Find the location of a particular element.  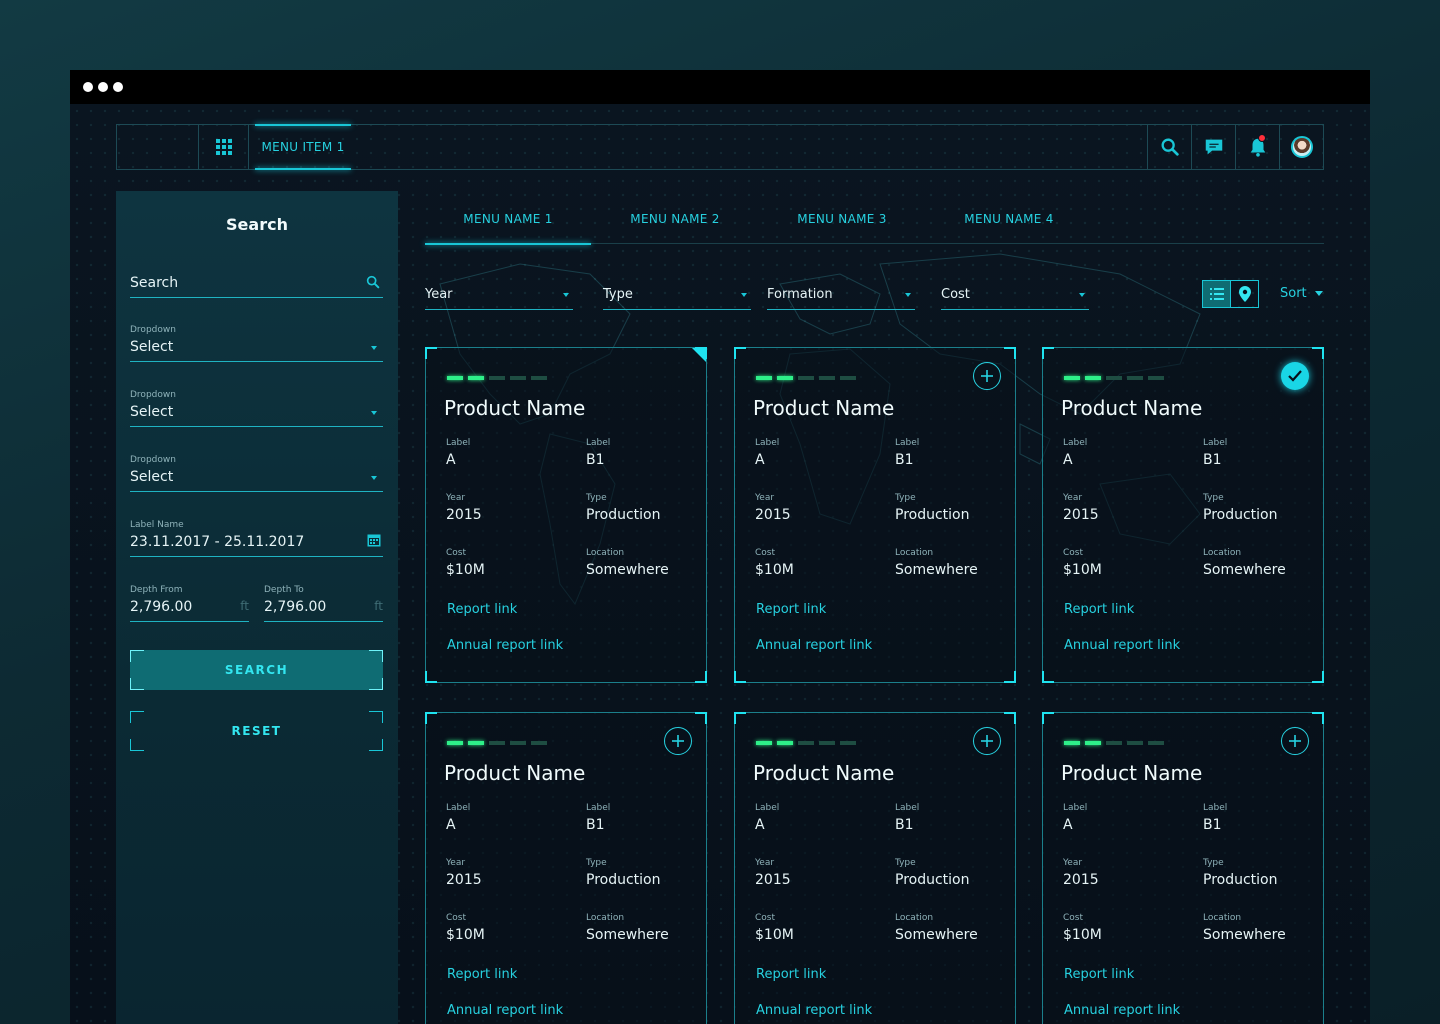

filter-cost: Cost is located at coordinates (1015, 297).